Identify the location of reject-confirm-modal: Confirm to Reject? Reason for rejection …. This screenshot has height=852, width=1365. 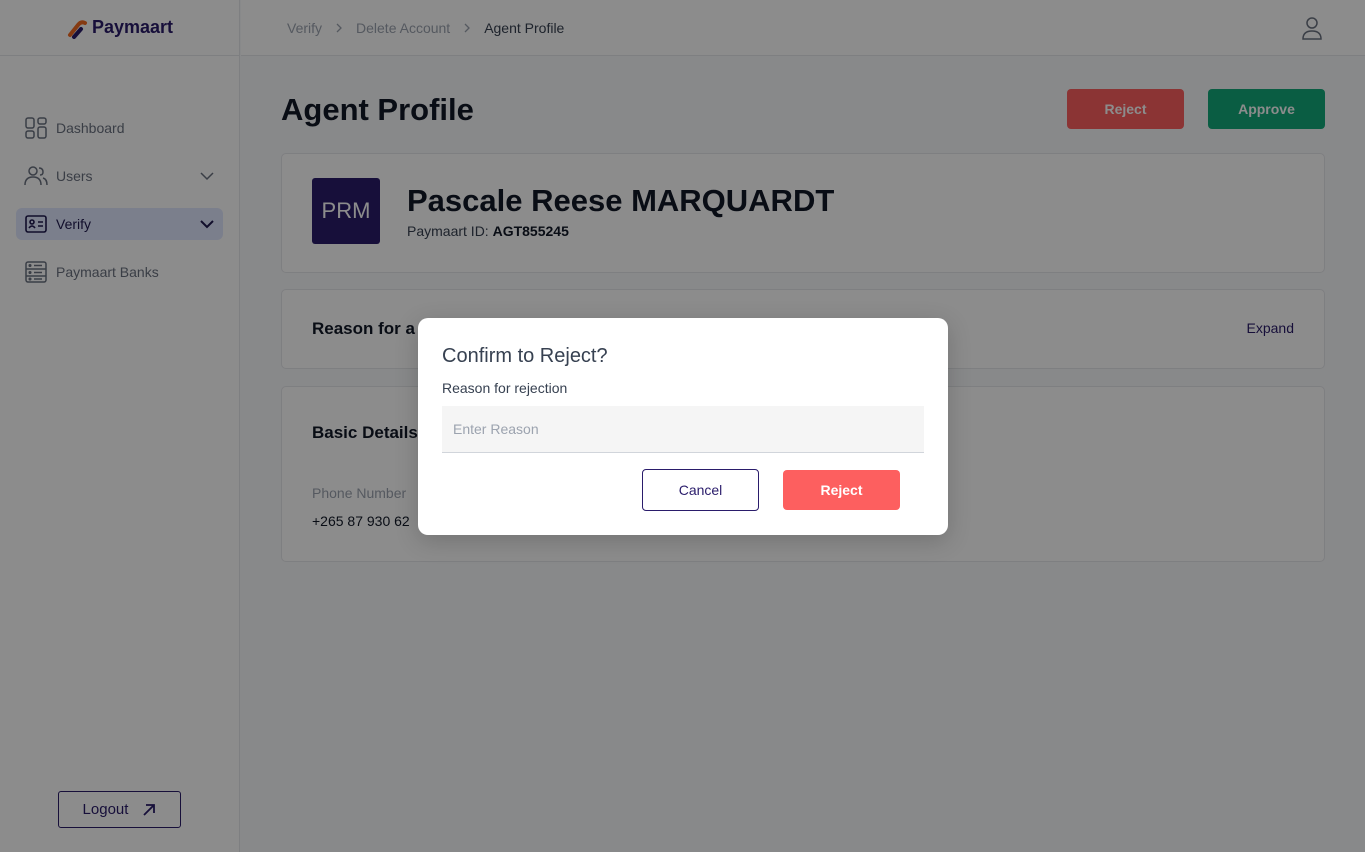
(683, 426).